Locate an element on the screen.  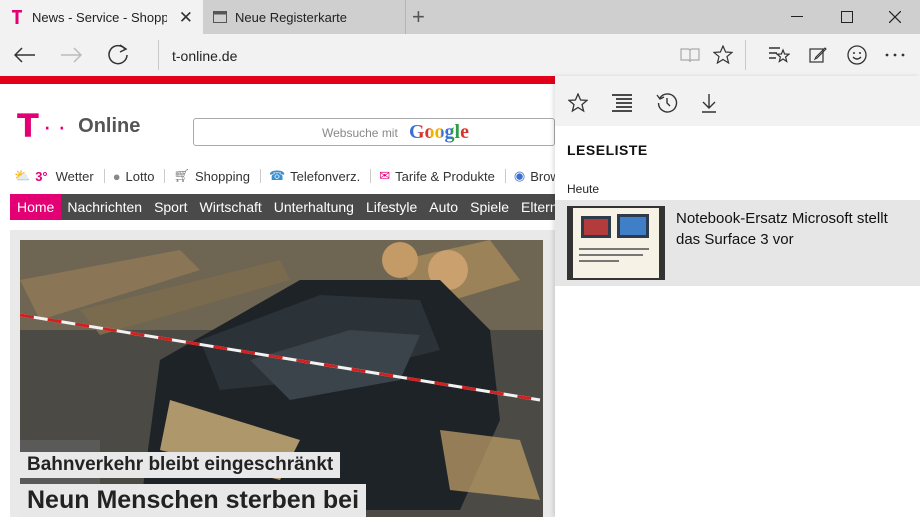
gift-icon: ✉ is located at coordinates (385, 175).